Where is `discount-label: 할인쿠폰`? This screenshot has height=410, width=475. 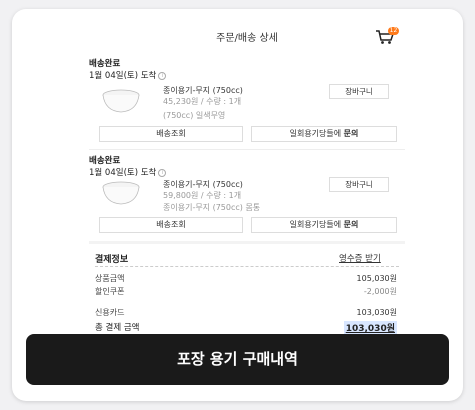 discount-label: 할인쿠폰 is located at coordinates (110, 291).